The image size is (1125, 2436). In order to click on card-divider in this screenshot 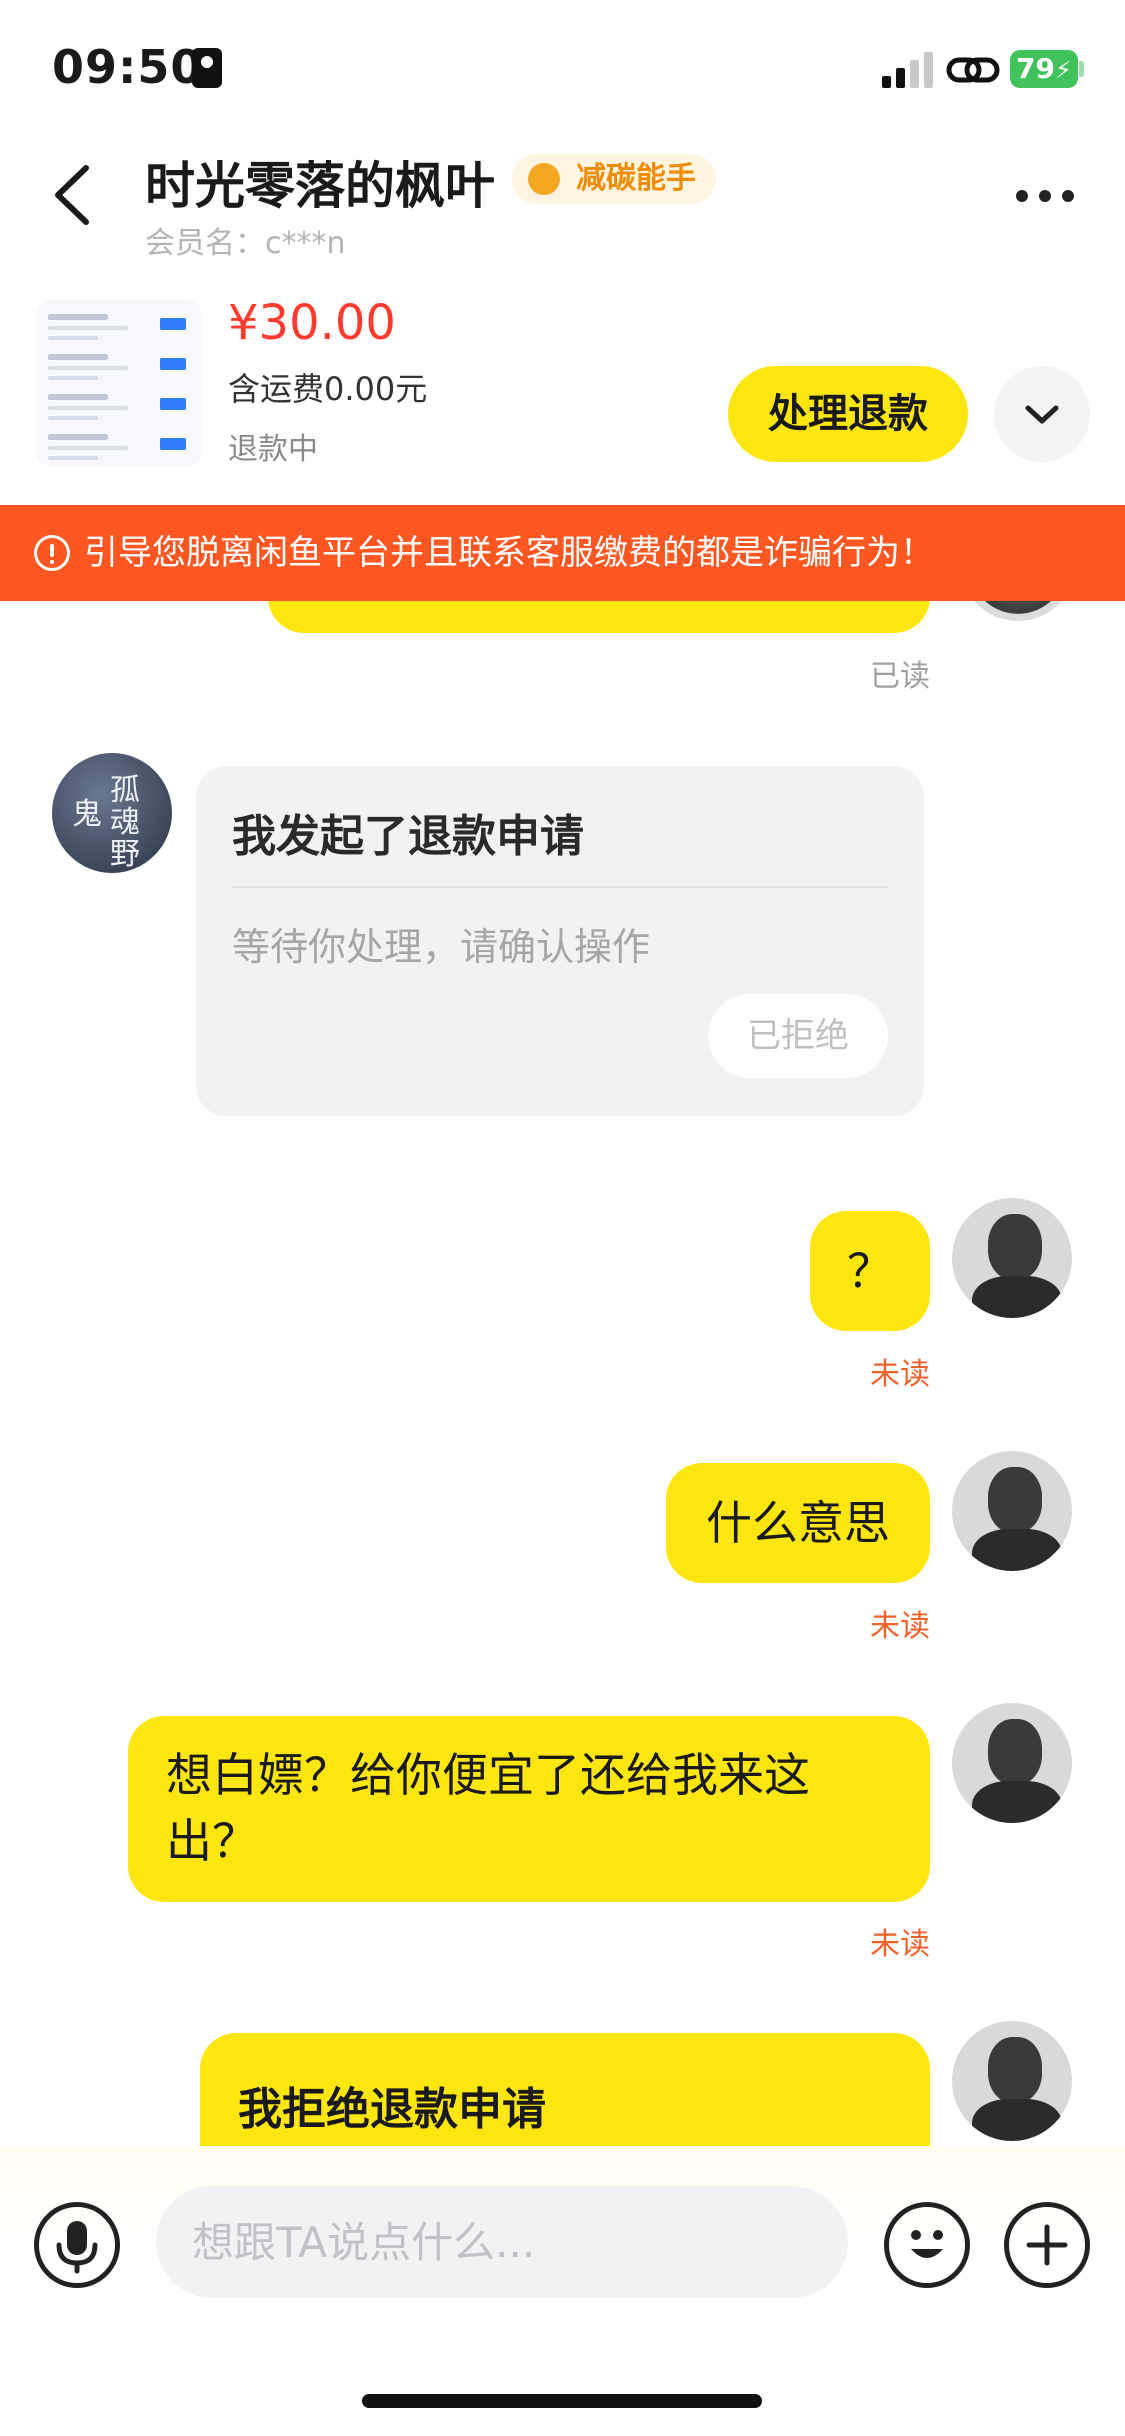, I will do `click(560, 887)`.